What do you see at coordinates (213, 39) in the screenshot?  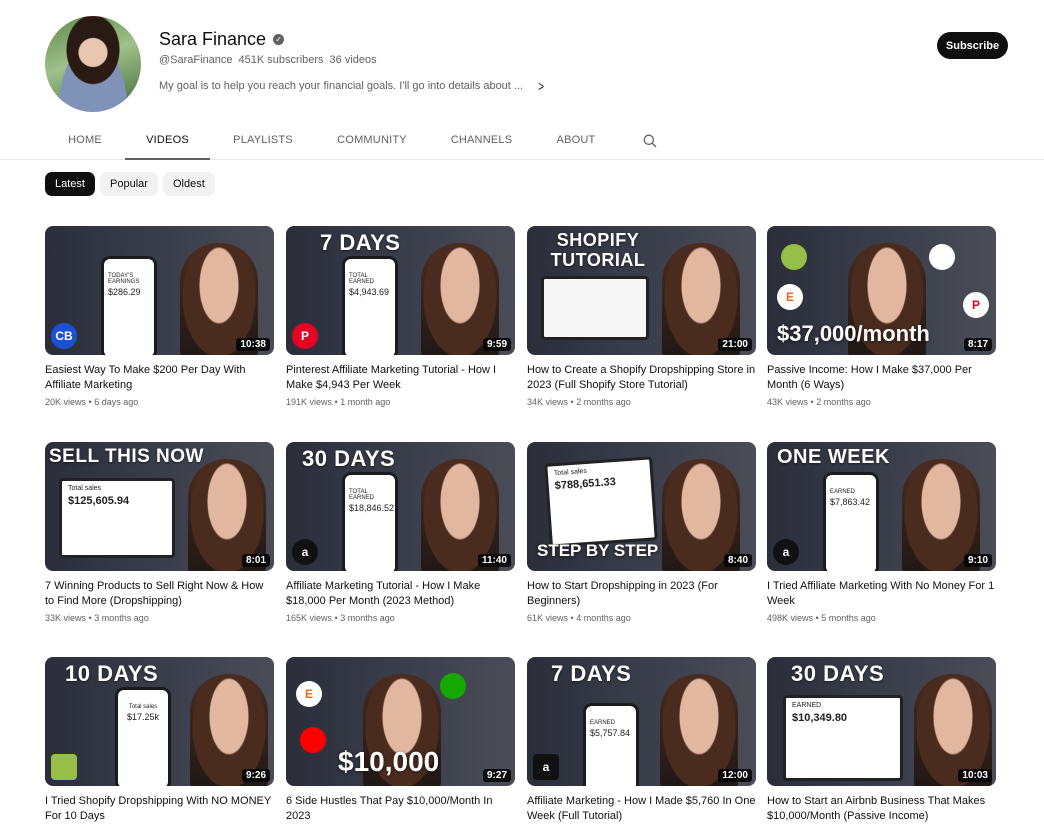 I see `channel-name: Sara Finance` at bounding box center [213, 39].